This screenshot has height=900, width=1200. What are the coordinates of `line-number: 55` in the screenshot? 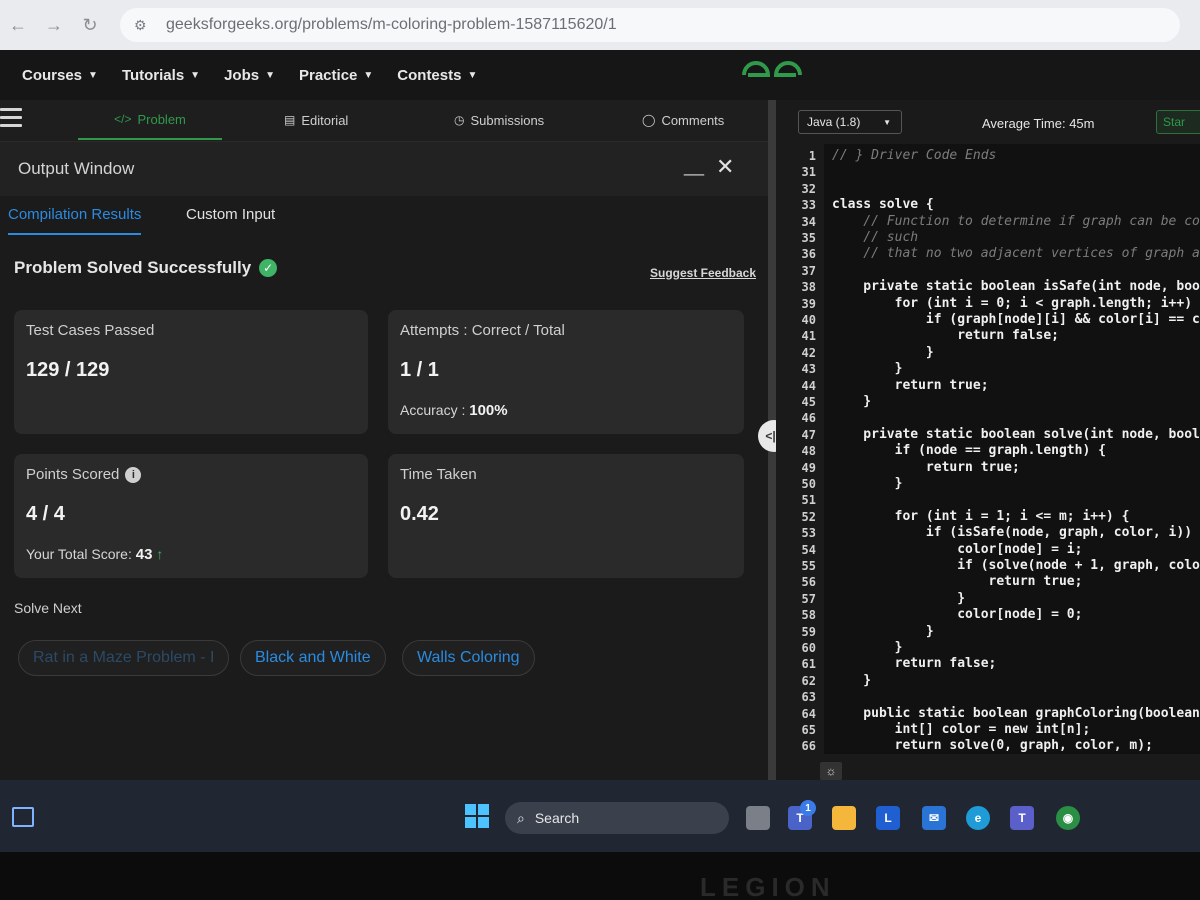 It's located at (808, 566).